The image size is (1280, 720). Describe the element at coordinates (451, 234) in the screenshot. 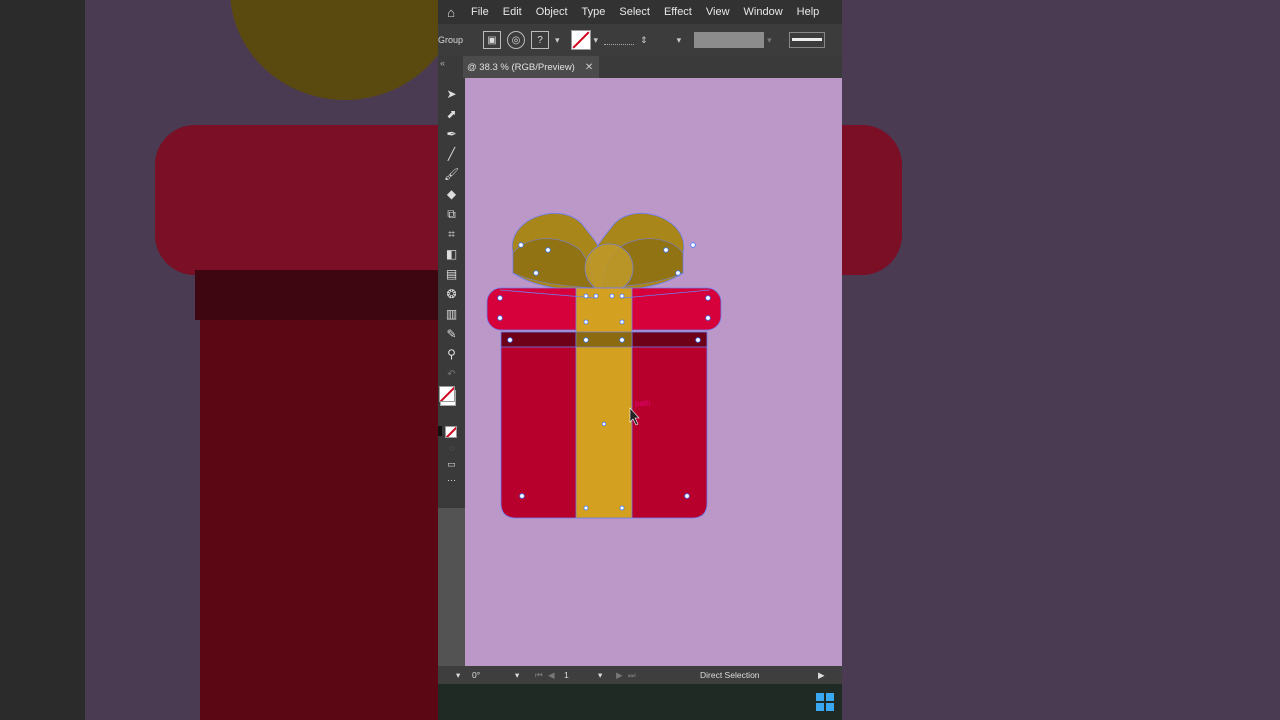

I see `artboard-tool-icon: ⌗` at that location.